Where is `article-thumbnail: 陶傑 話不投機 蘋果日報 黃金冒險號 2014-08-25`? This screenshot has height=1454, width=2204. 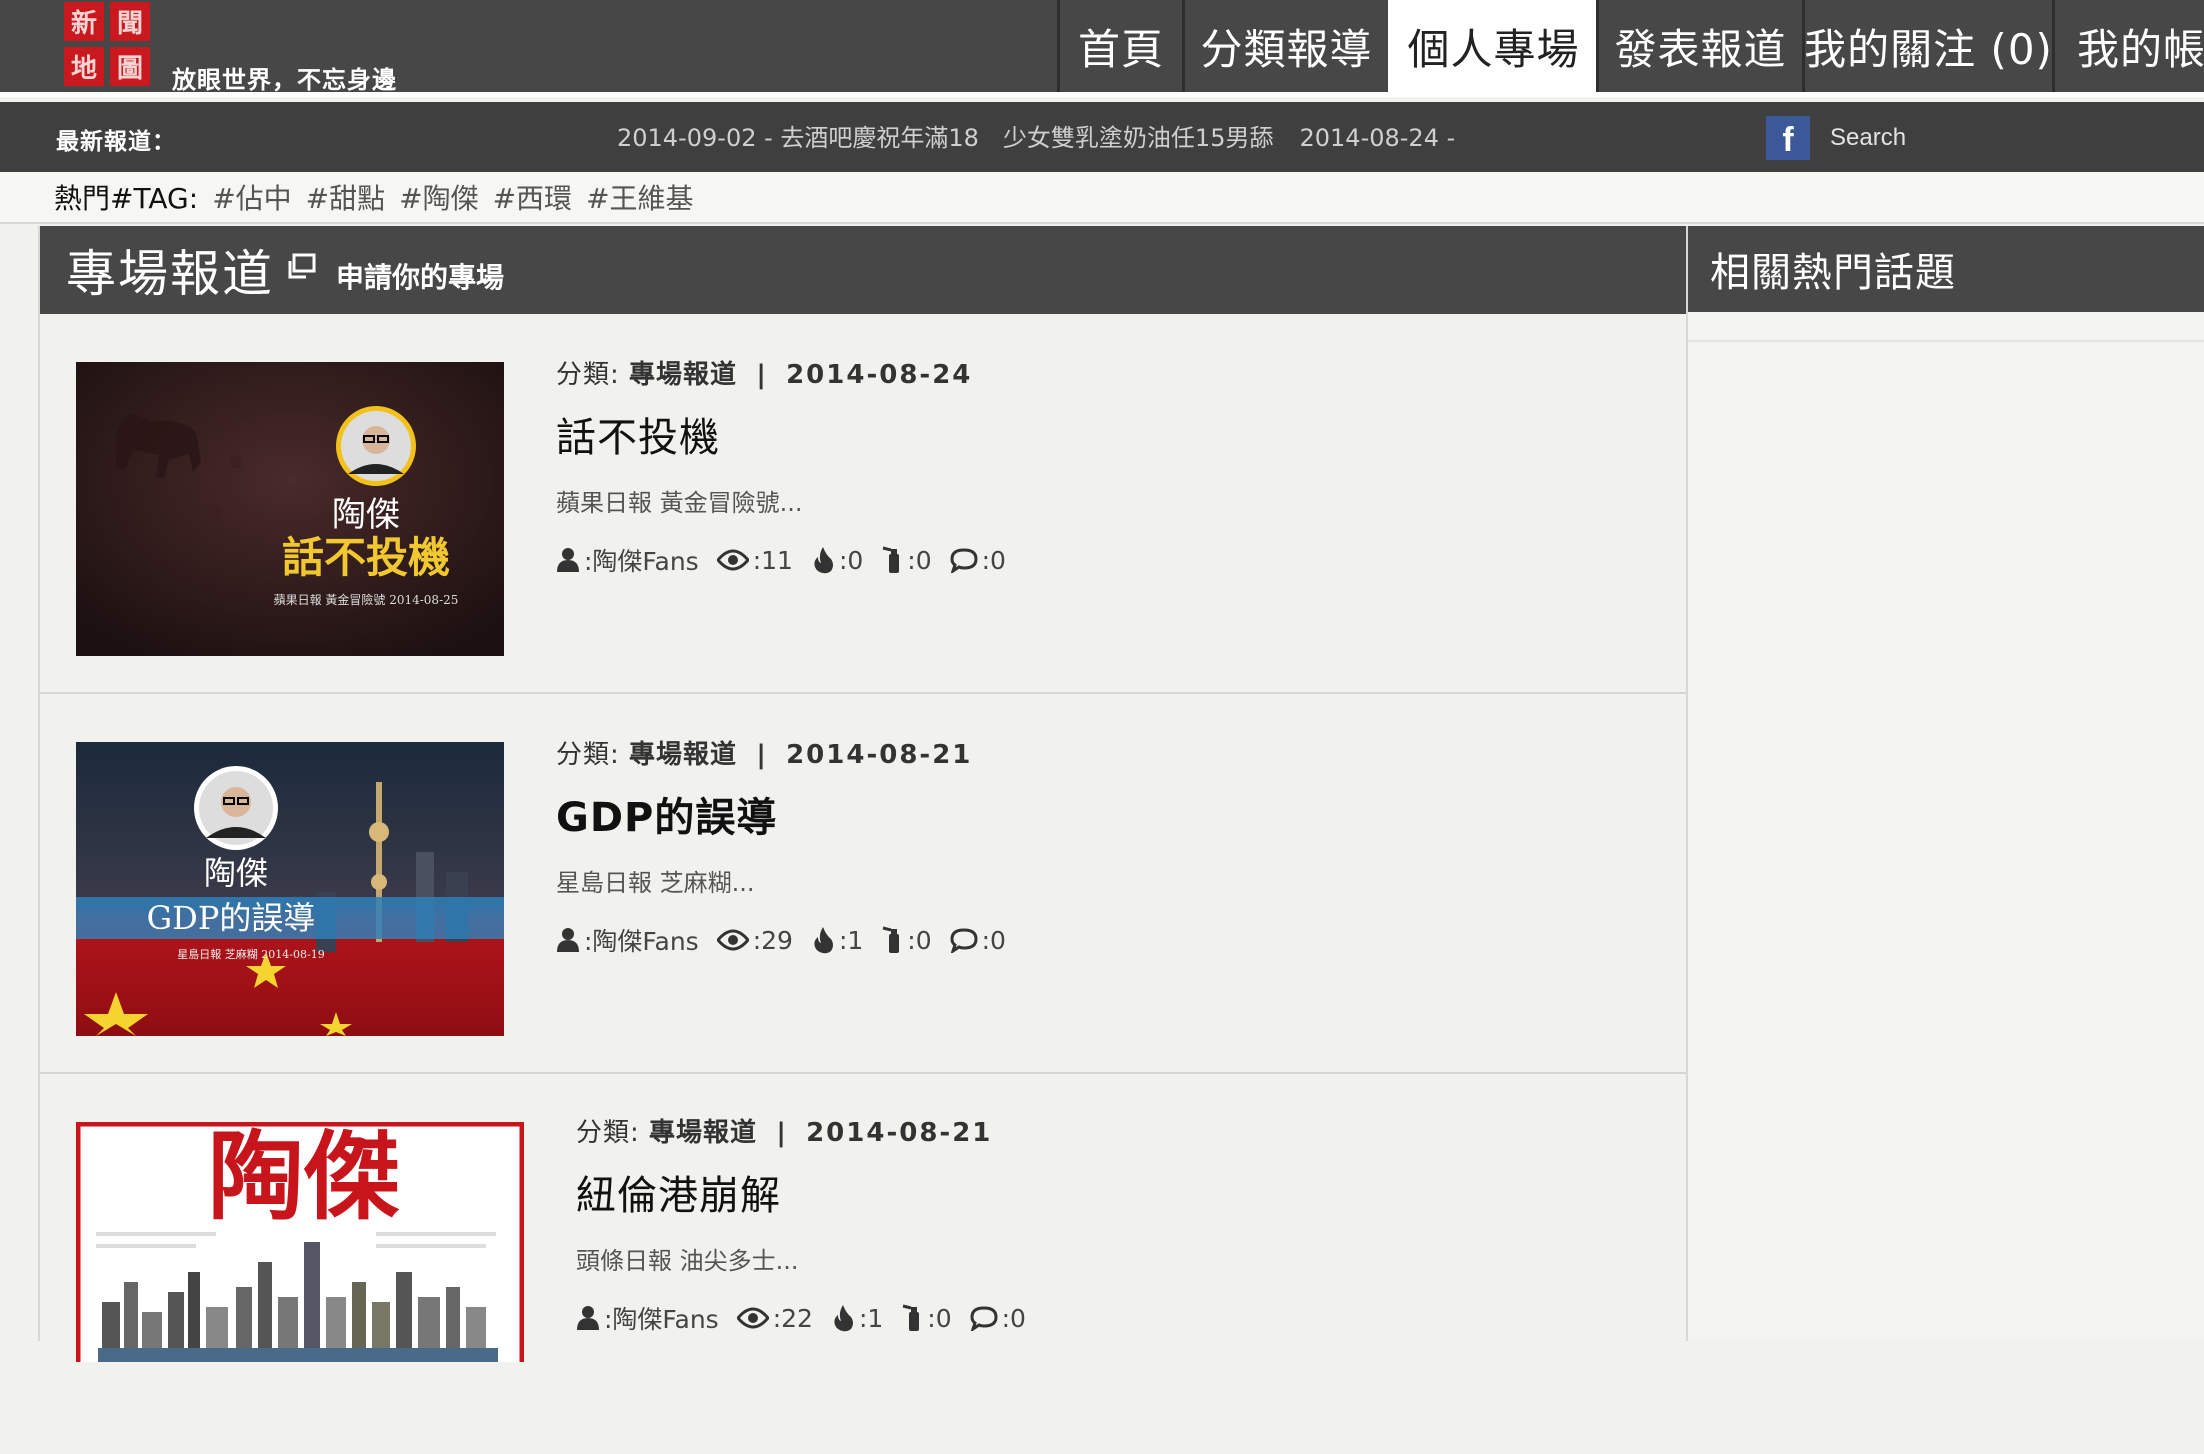 article-thumbnail: 陶傑 話不投機 蘋果日報 黃金冒險號 2014-08-25 is located at coordinates (290, 509).